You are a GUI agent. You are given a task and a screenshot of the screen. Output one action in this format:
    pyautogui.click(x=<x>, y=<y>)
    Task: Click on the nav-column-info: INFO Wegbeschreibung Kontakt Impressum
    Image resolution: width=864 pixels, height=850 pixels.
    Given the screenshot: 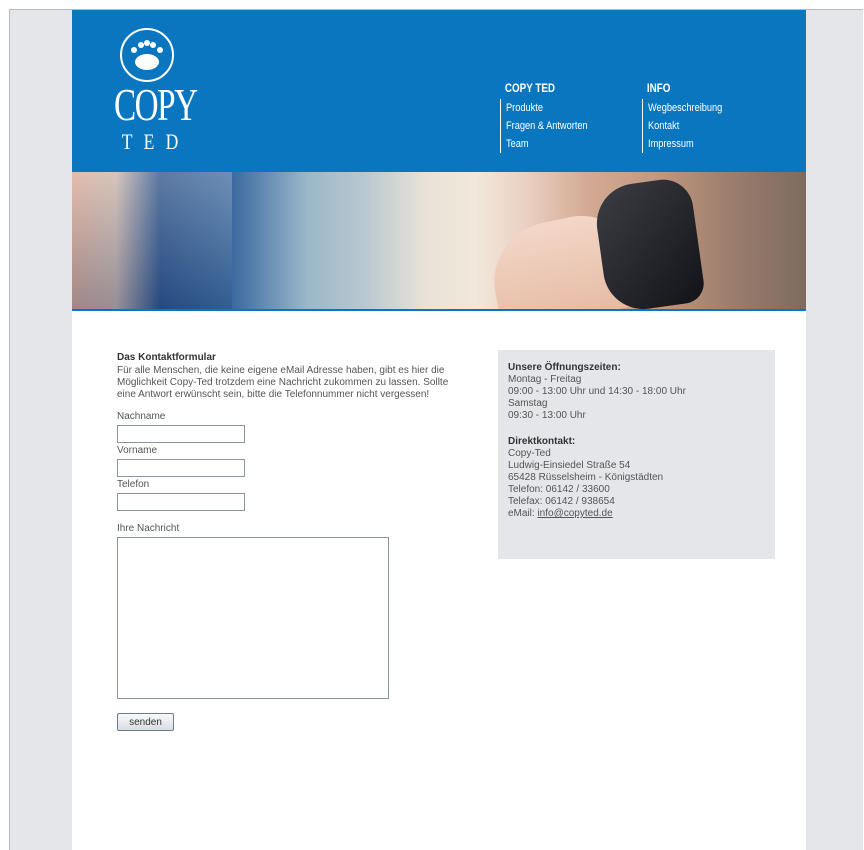 What is the action you would take?
    pyautogui.click(x=689, y=116)
    